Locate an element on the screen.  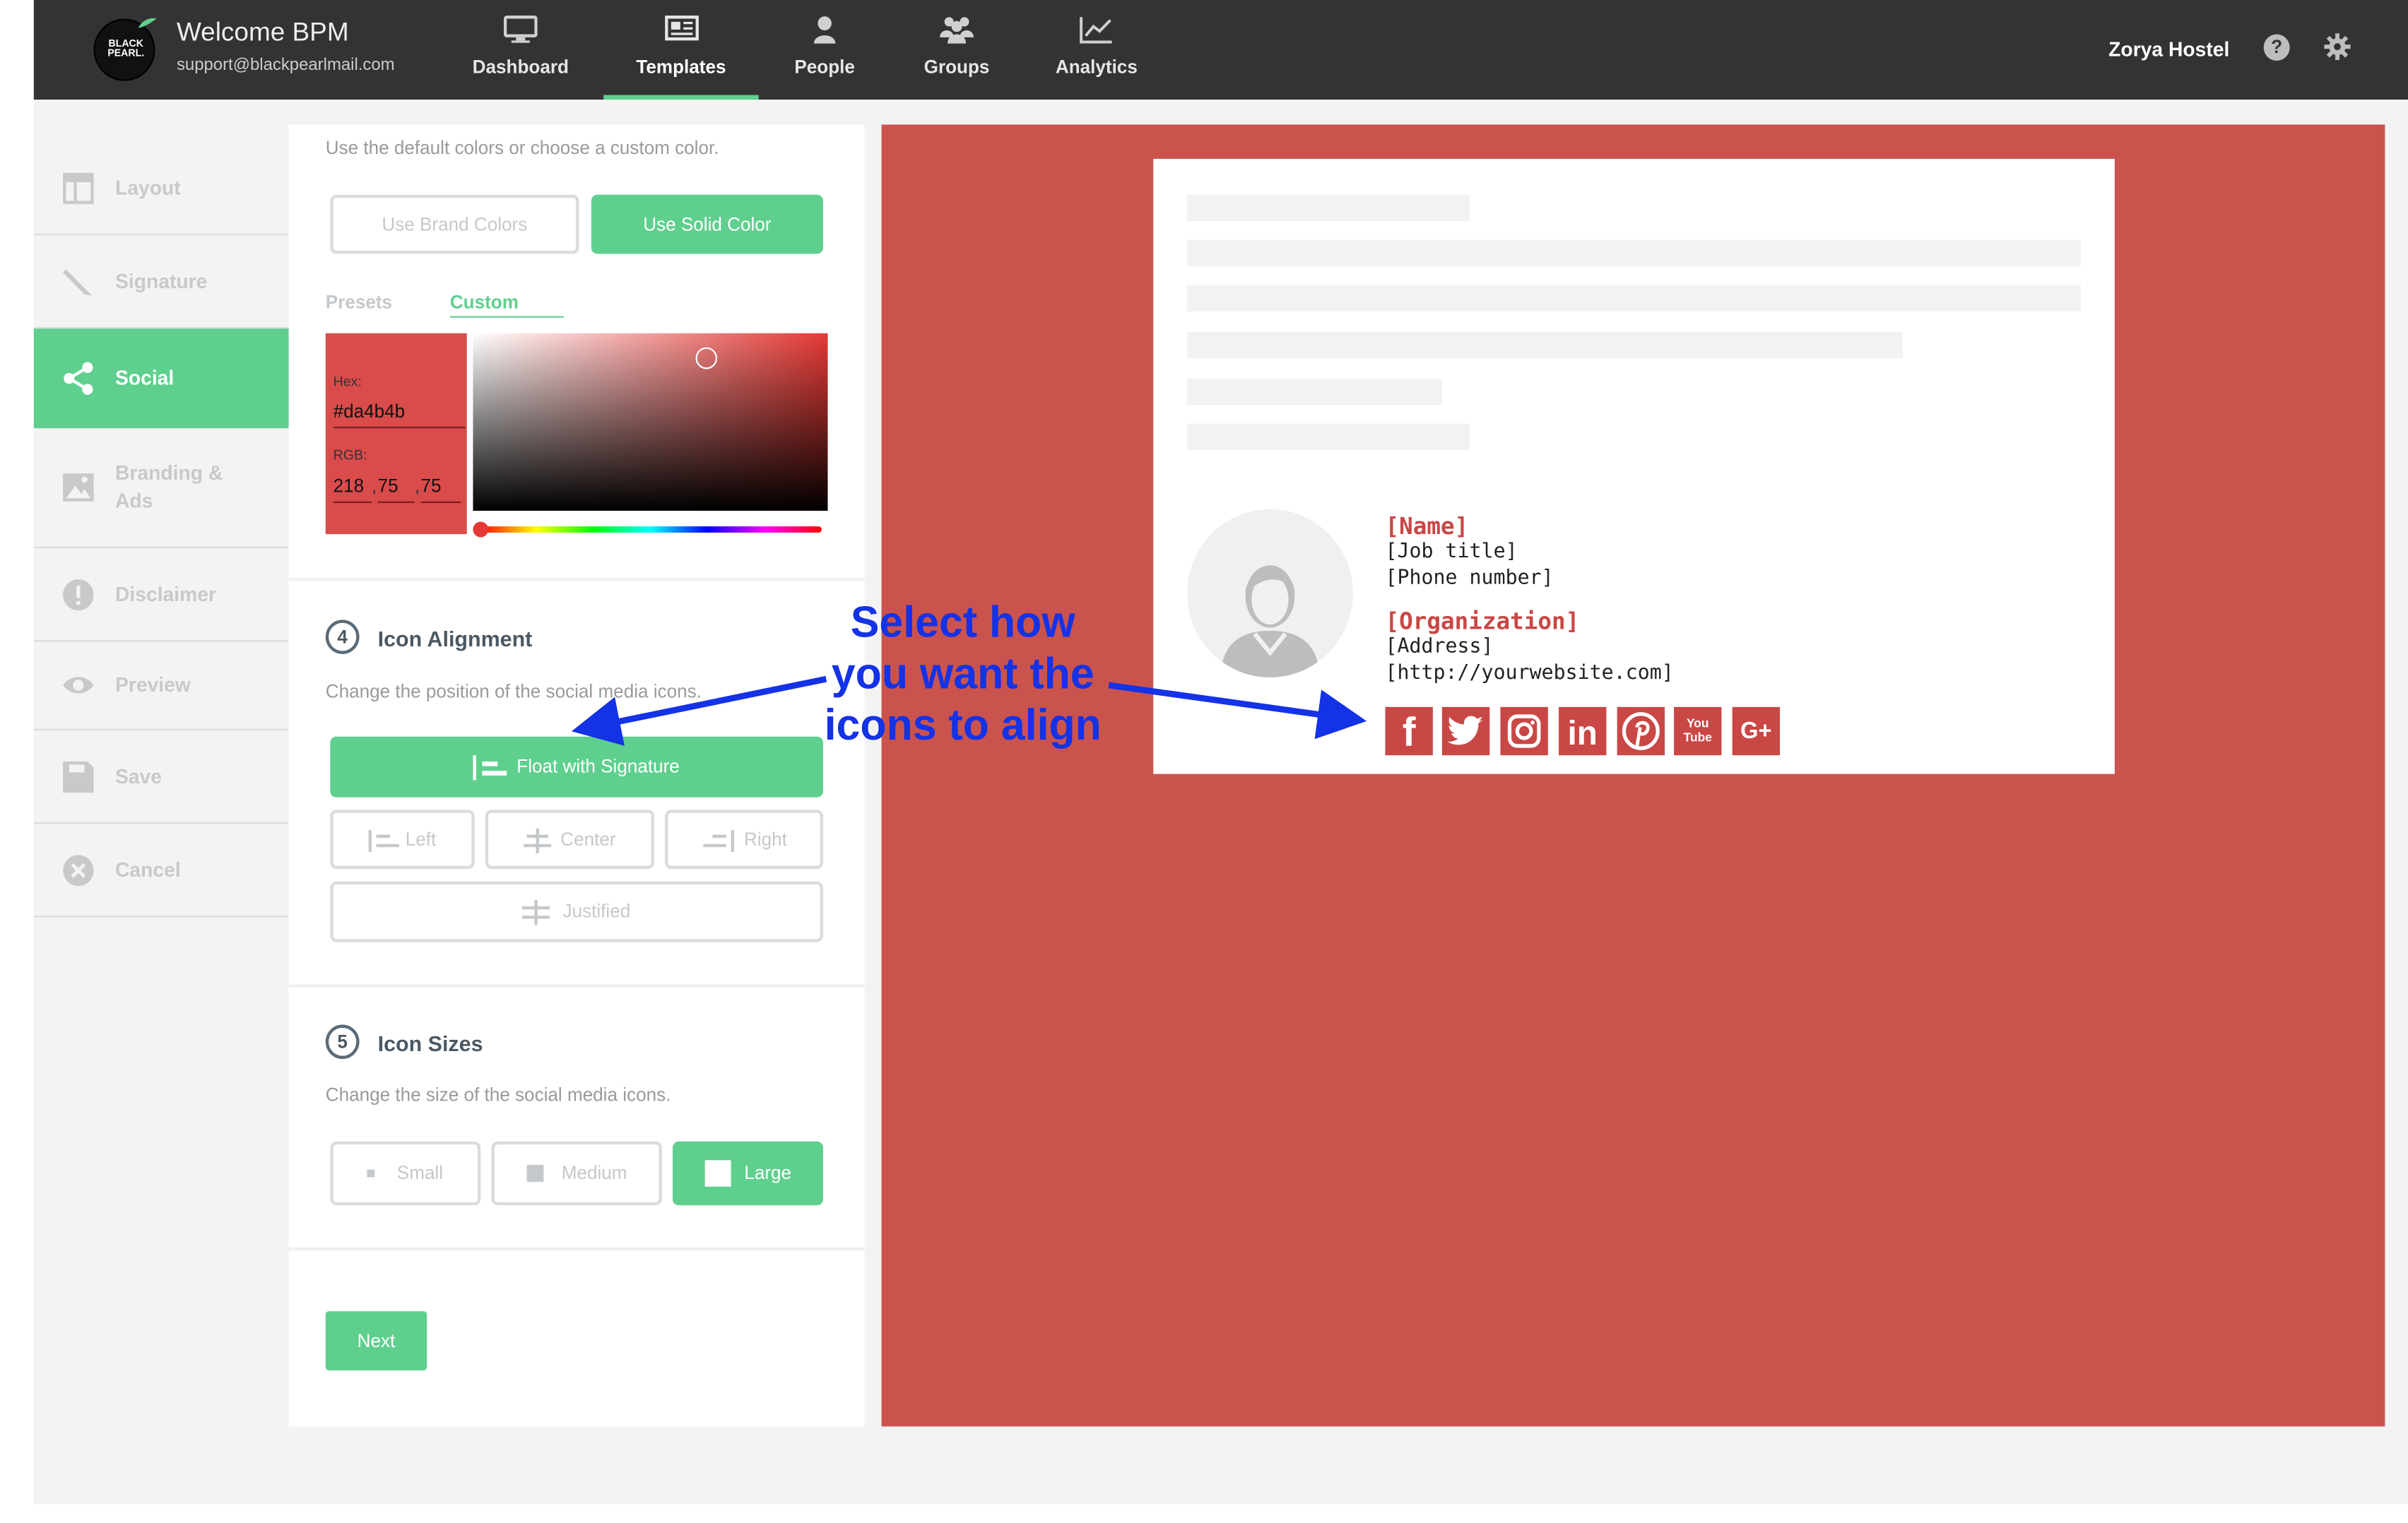
annotation-arrows is located at coordinates (969, 710).